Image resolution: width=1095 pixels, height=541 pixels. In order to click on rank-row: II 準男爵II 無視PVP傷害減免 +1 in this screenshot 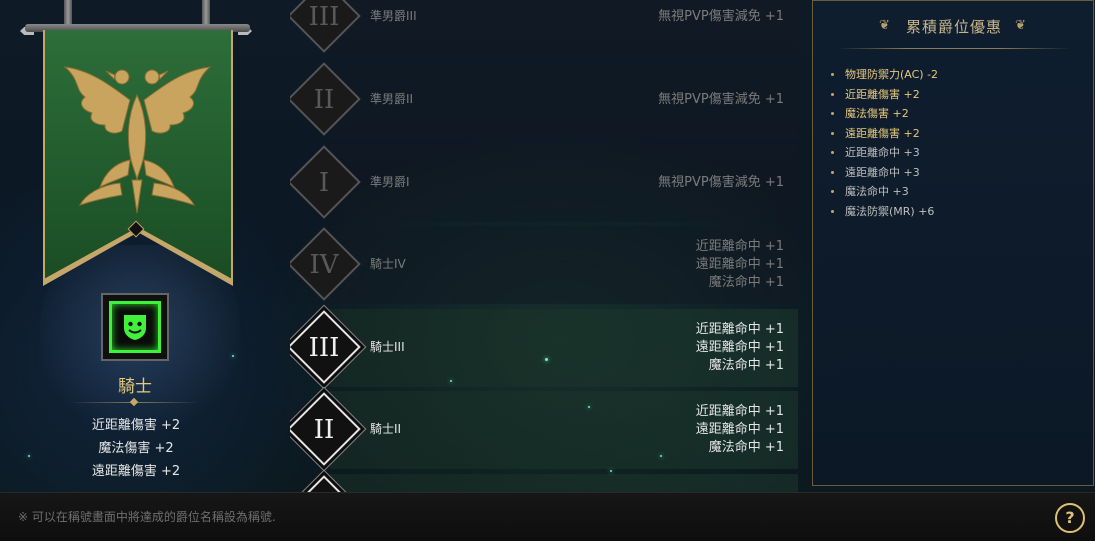, I will do `click(546, 100)`.